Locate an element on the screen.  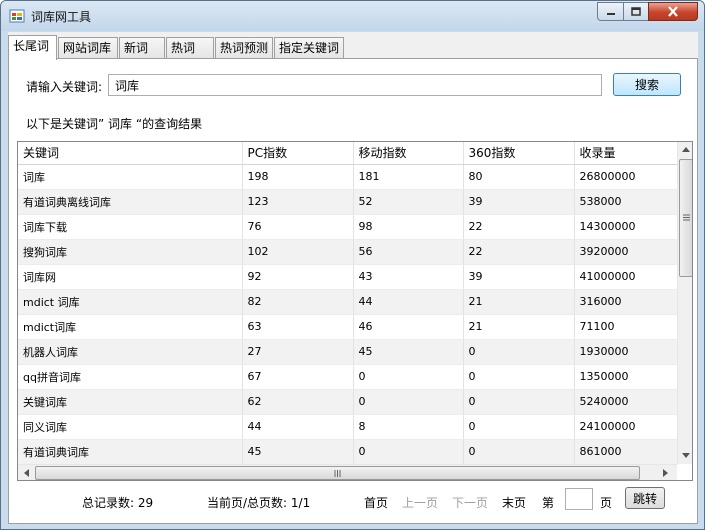
cell-index-count: 316000 is located at coordinates (626, 302).